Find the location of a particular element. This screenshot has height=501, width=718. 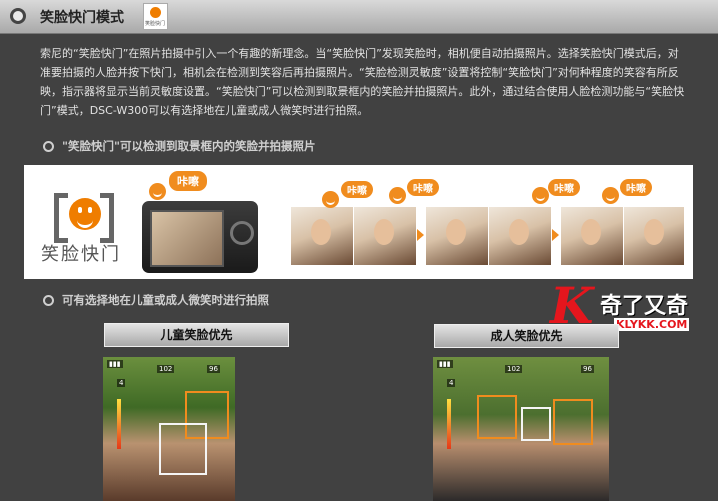

child-priority-photo: ▮▮▮ 102 96 4 is located at coordinates (169, 429).